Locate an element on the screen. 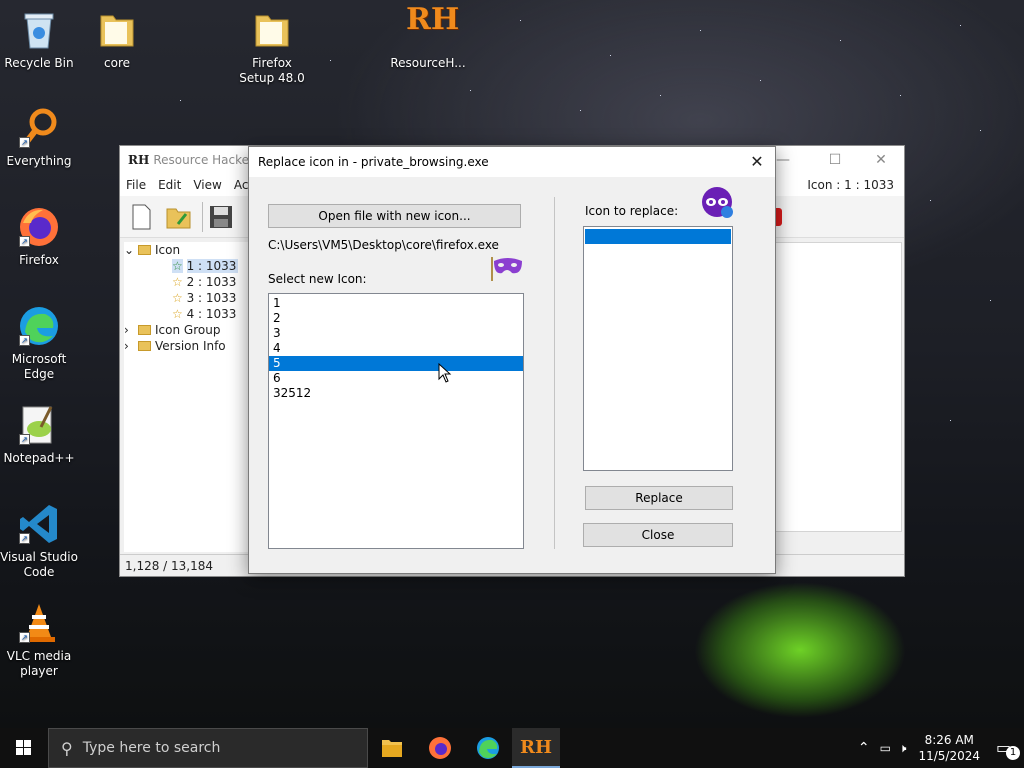 This screenshot has width=1024, height=768. open-folder-icon is located at coordinates (178, 218).